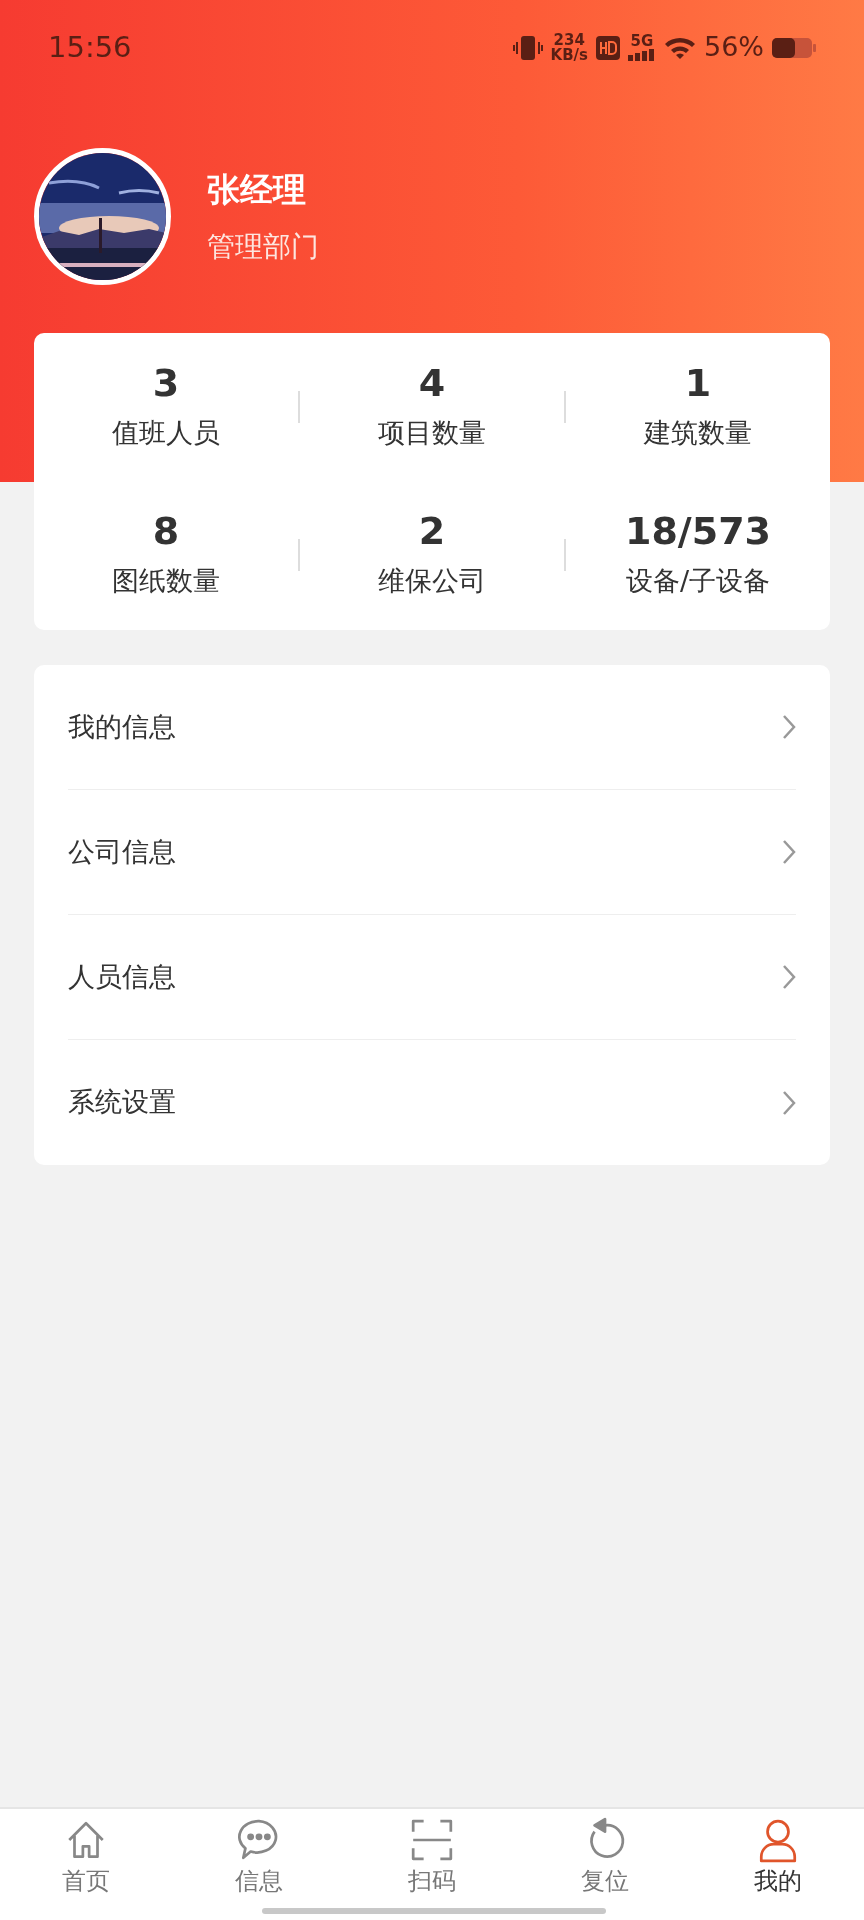  I want to click on speed-unit: KB/s, so click(569, 55).